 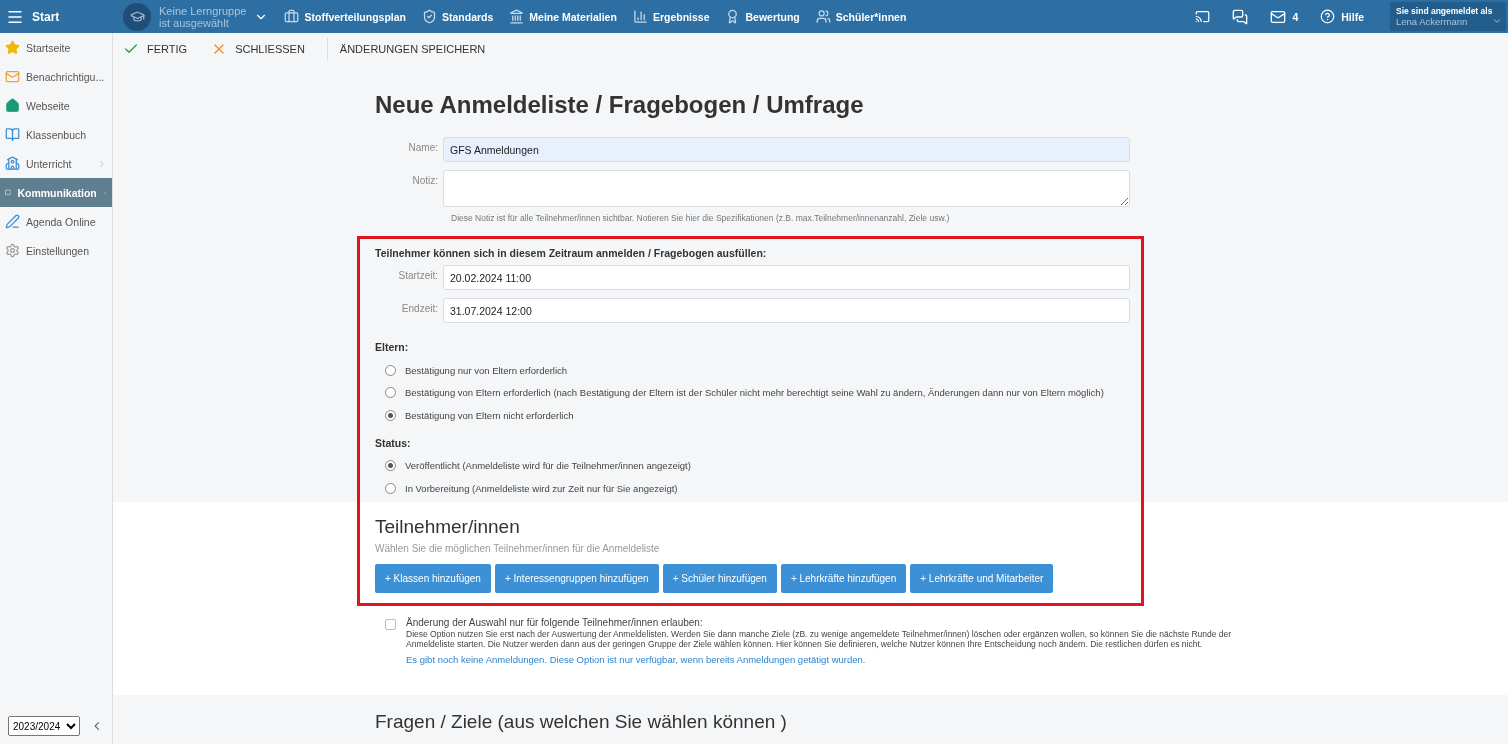 I want to click on nav-link: Bewertung, so click(x=762, y=16).